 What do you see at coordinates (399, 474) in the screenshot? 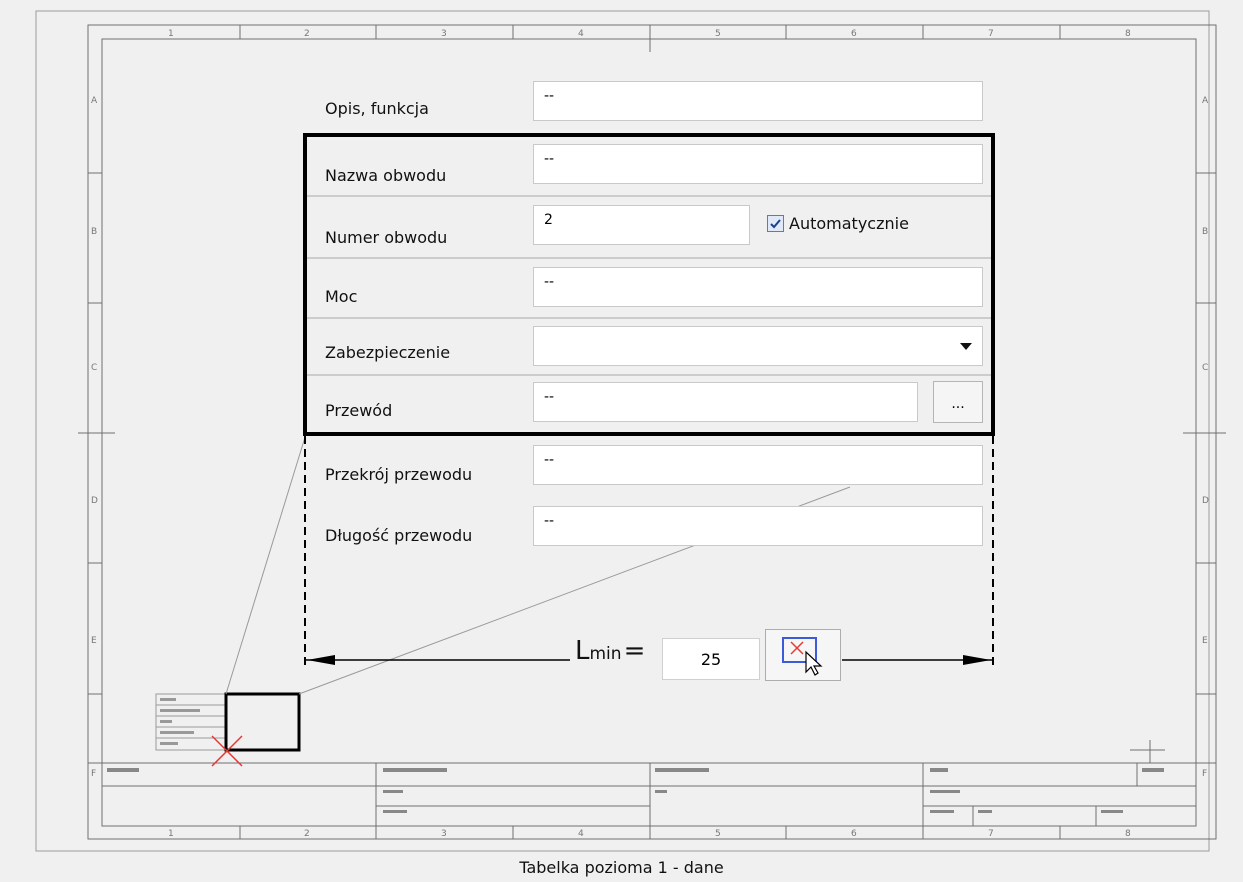
I see `label-przekroj: Przekrój przewodu` at bounding box center [399, 474].